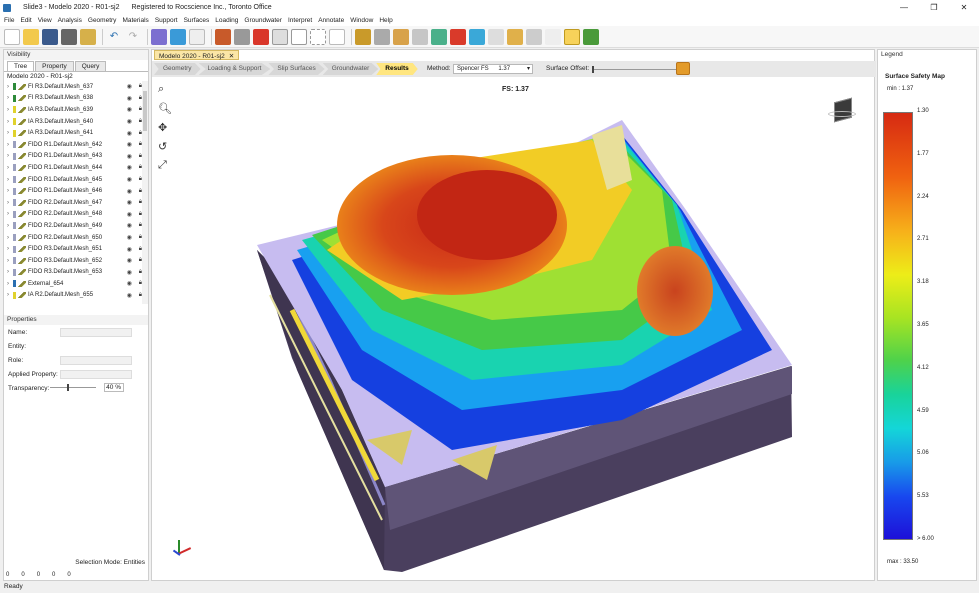 The image size is (979, 593). I want to click on transparency-thumb, so click(68, 387).